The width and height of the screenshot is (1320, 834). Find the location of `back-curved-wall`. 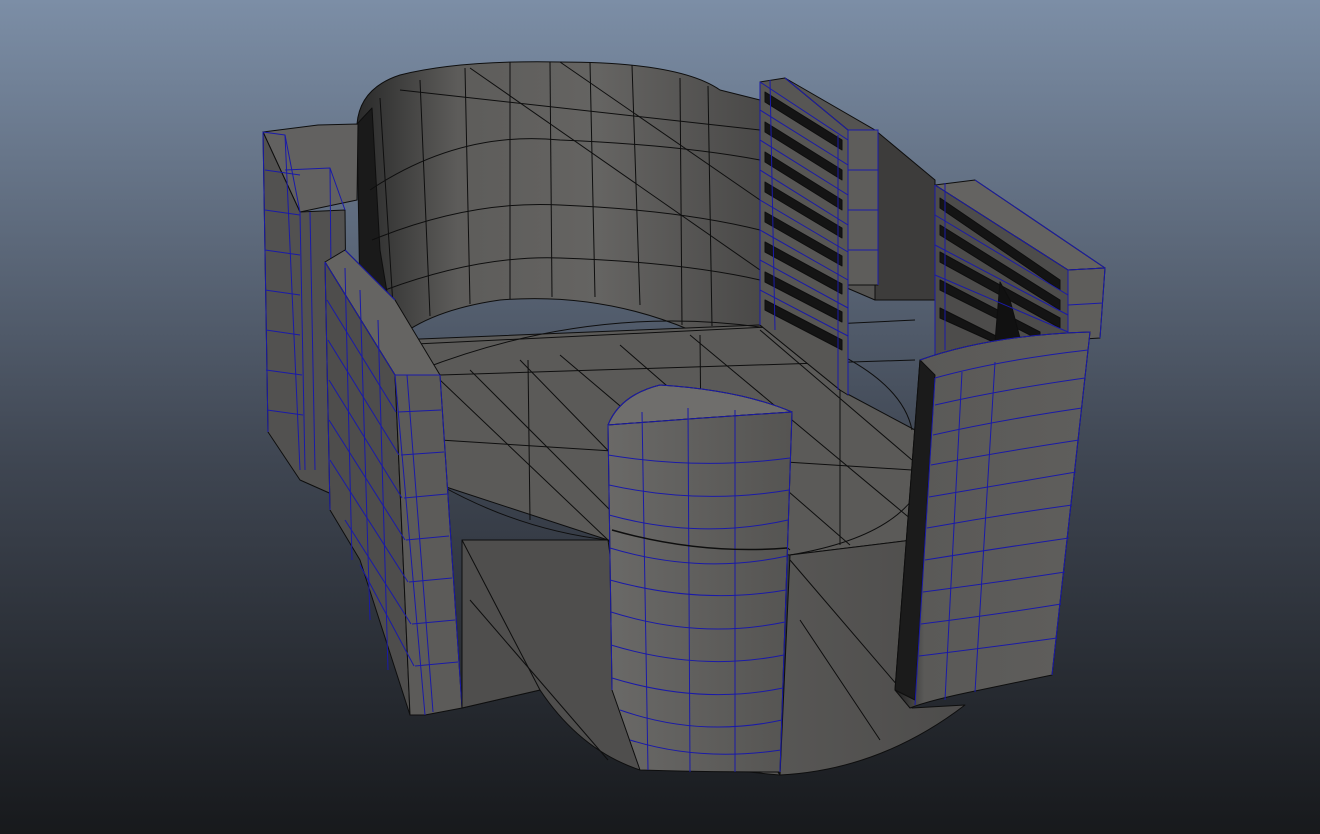

back-curved-wall is located at coordinates (558, 201).